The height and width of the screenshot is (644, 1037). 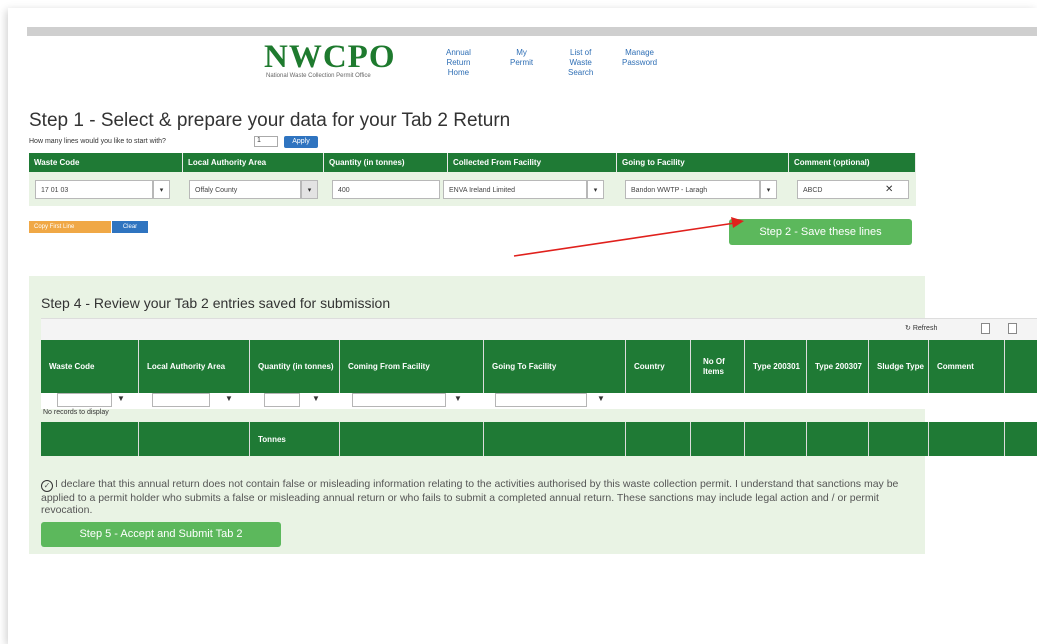 I want to click on grid-col-coming-from: Coming From Facility, so click(x=412, y=366).